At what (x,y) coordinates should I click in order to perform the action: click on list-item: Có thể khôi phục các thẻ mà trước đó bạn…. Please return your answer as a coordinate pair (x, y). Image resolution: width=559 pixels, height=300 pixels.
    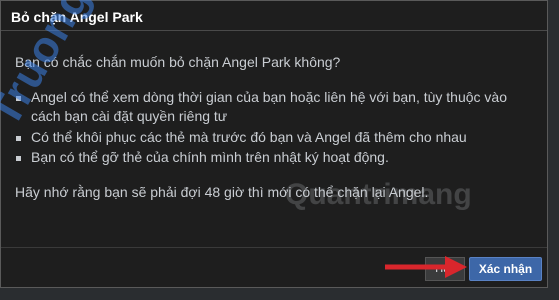
    Looking at the image, I should click on (273, 138).